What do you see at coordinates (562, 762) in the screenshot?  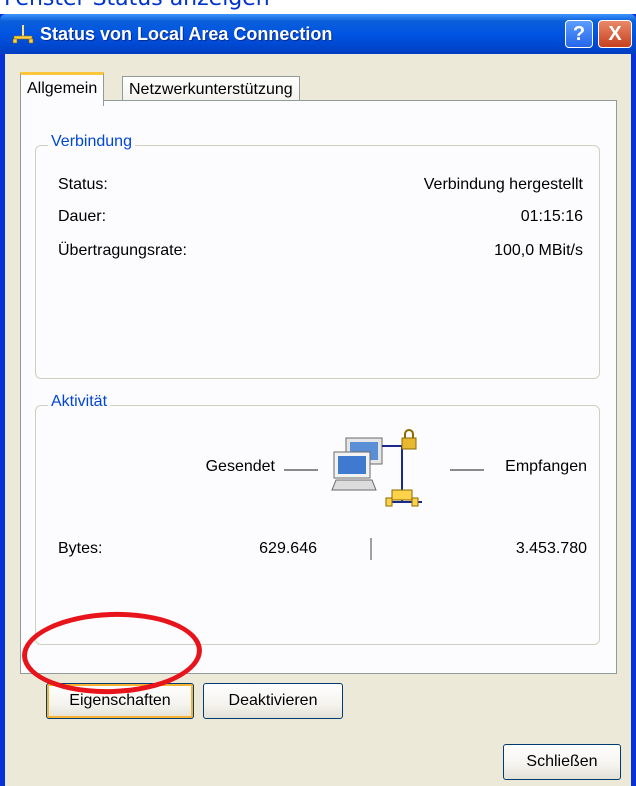 I see `close-button: Schließen` at bounding box center [562, 762].